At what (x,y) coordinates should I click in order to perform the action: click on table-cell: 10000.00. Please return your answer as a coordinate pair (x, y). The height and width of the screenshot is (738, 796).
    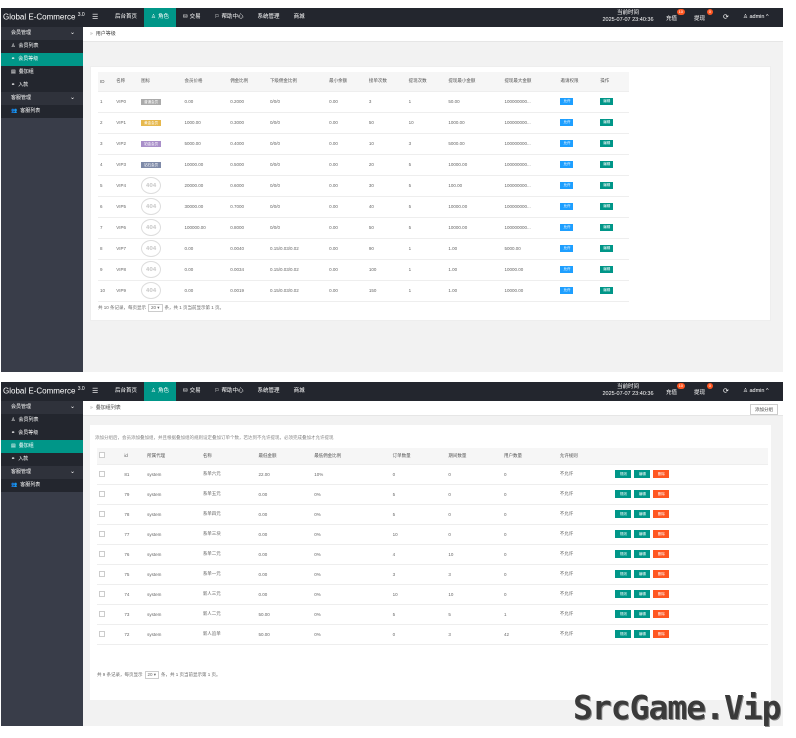
    Looking at the image, I should click on (205, 165).